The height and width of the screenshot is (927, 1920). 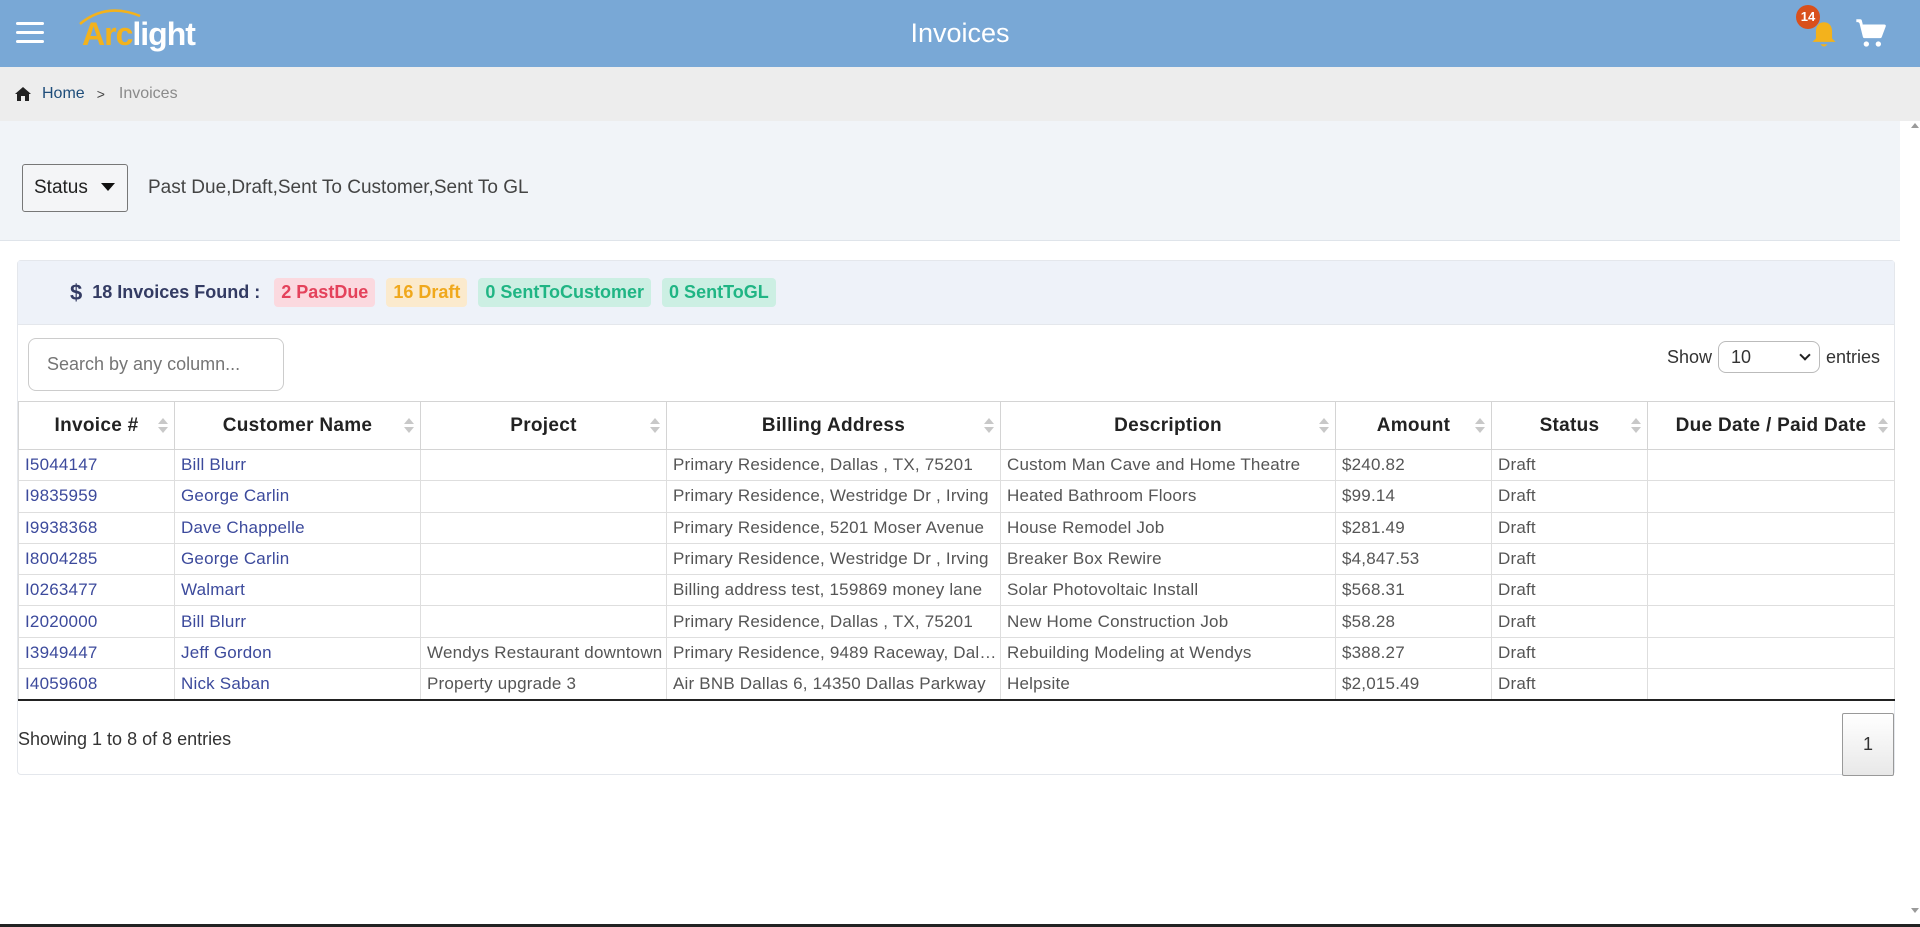 I want to click on notification-badge: 14, so click(x=1808, y=17).